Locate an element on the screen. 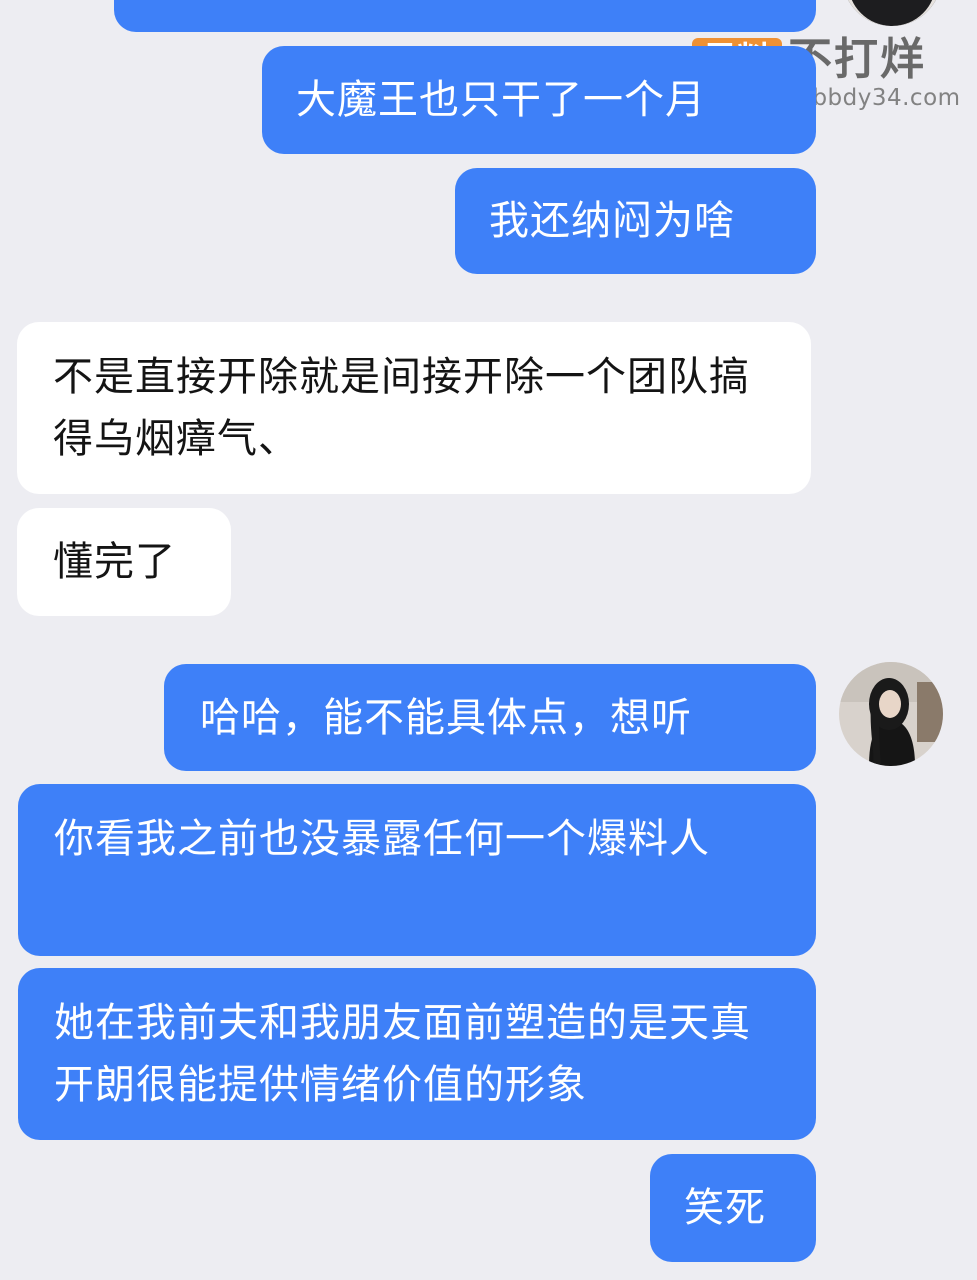 The height and width of the screenshot is (1280, 977). message-bubble-outgoing: 她在我前夫和我朋友面前塑造的是天真开朗很能提供情绪价值的形象 is located at coordinates (417, 1054).